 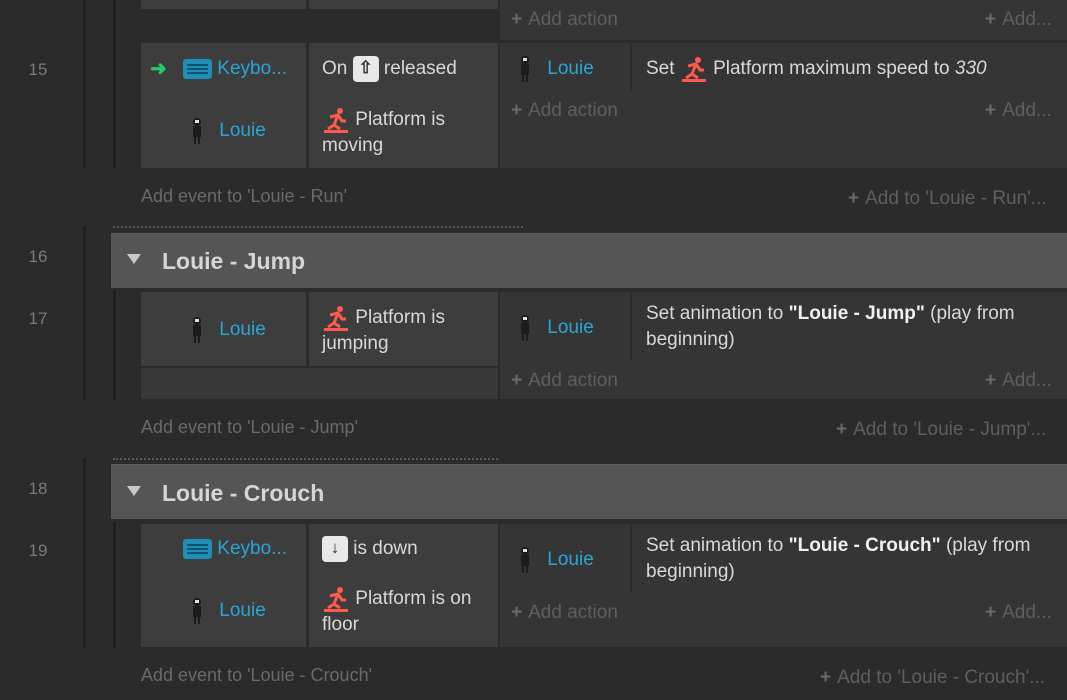 I want to click on line-number: 19, so click(x=38, y=550).